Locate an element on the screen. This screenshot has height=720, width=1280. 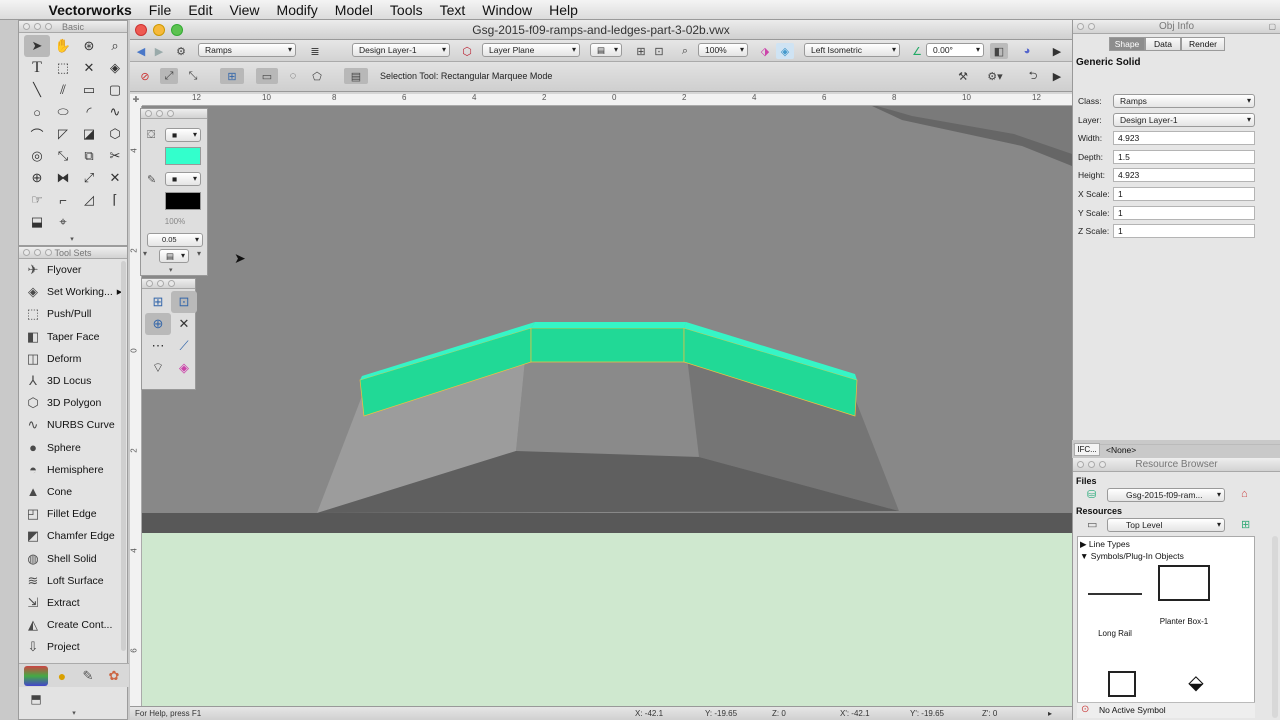
toolset-item: ◧ Taper Face is located at coordinates (71, 337).